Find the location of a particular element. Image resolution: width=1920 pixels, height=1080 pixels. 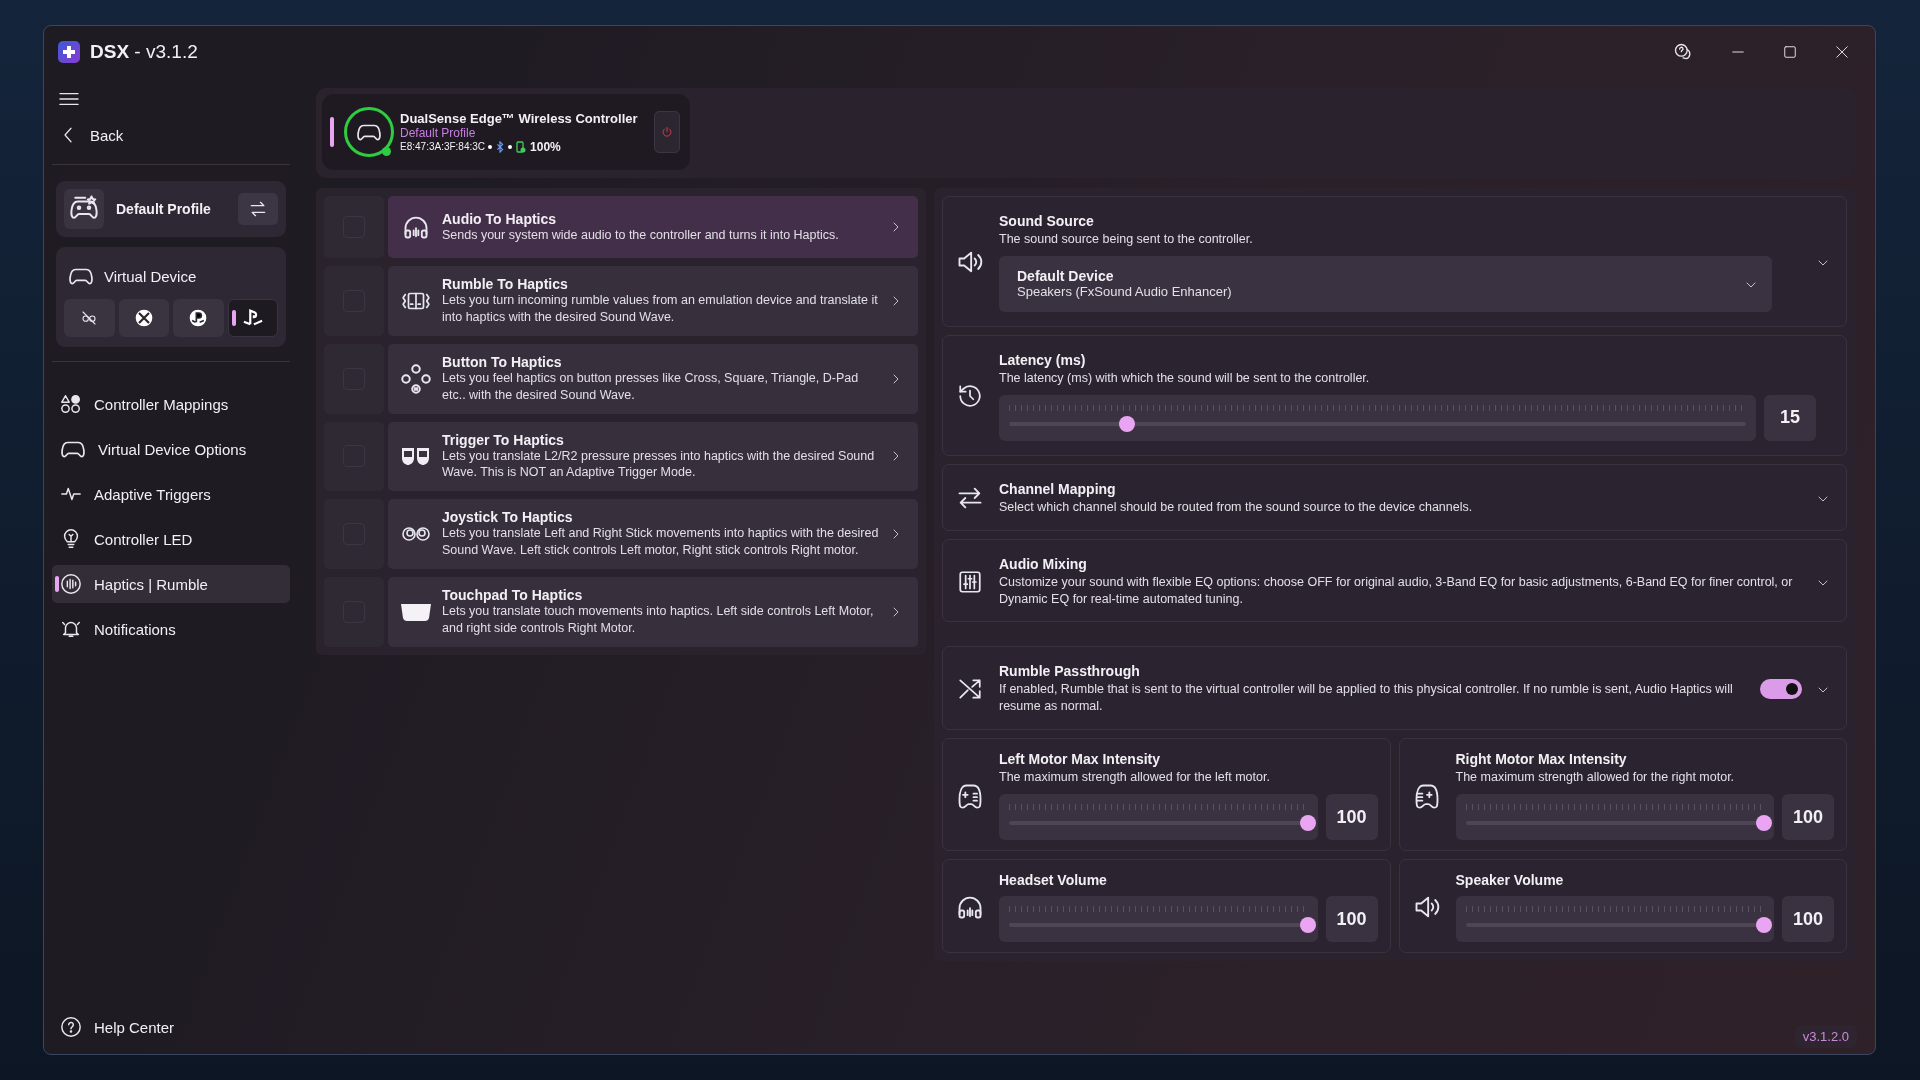

setting-description: Customize your sound with flexible EQ options: choose OFF for original audio, 3-Band EQ for basic adjustments, 6-Band EQ for finer control, or Dynamic EQ for real-time automated tuning. is located at coordinates (1396, 590).